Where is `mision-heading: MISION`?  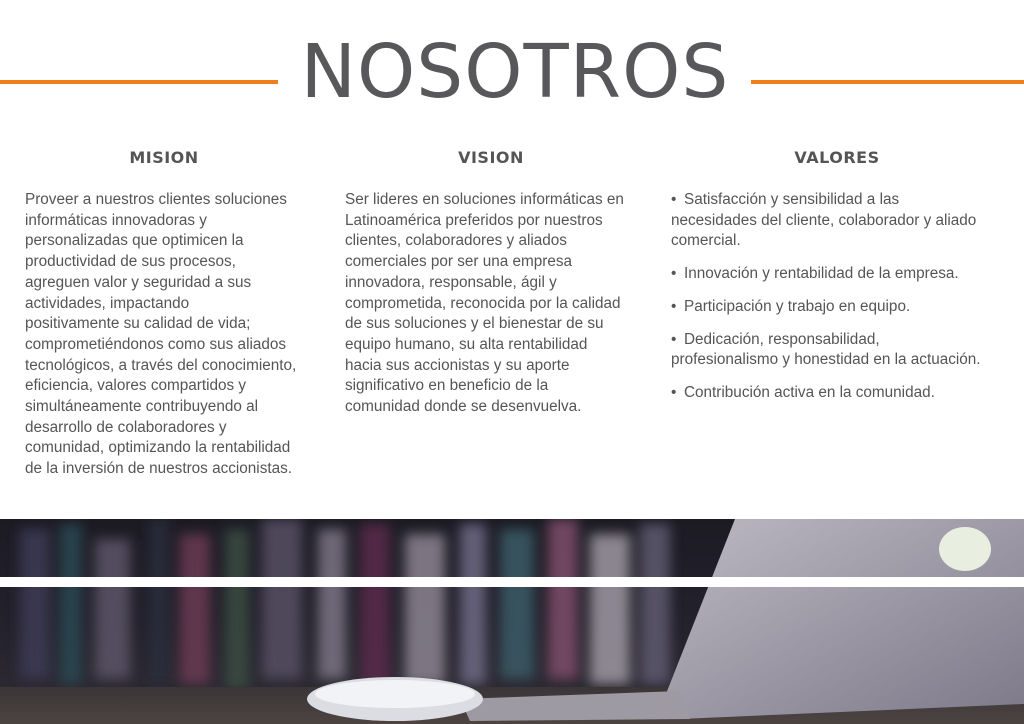
mision-heading: MISION is located at coordinates (164, 157).